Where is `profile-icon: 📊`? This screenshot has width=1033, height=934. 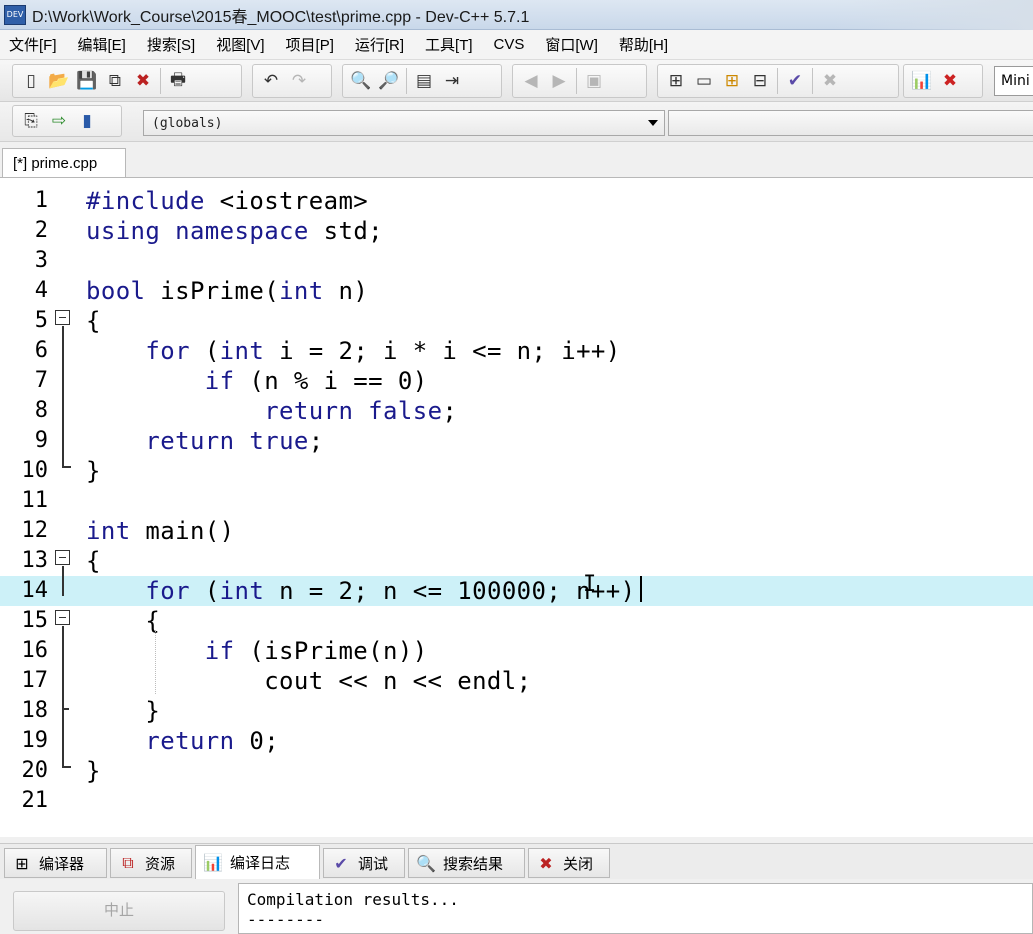 profile-icon: 📊 is located at coordinates (922, 81).